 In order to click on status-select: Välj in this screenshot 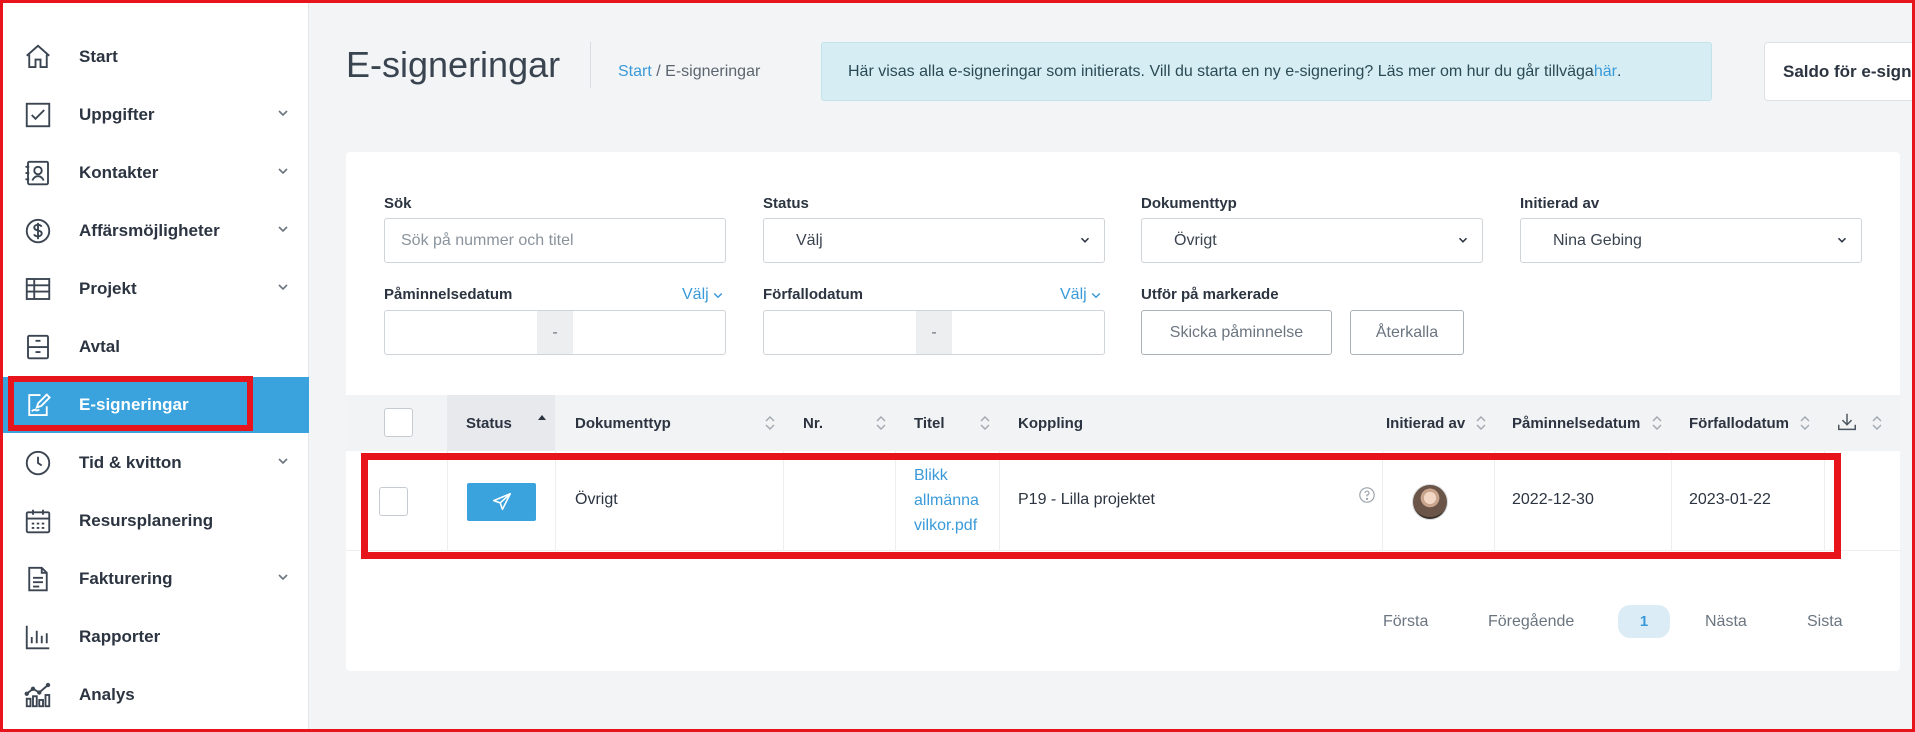, I will do `click(934, 240)`.